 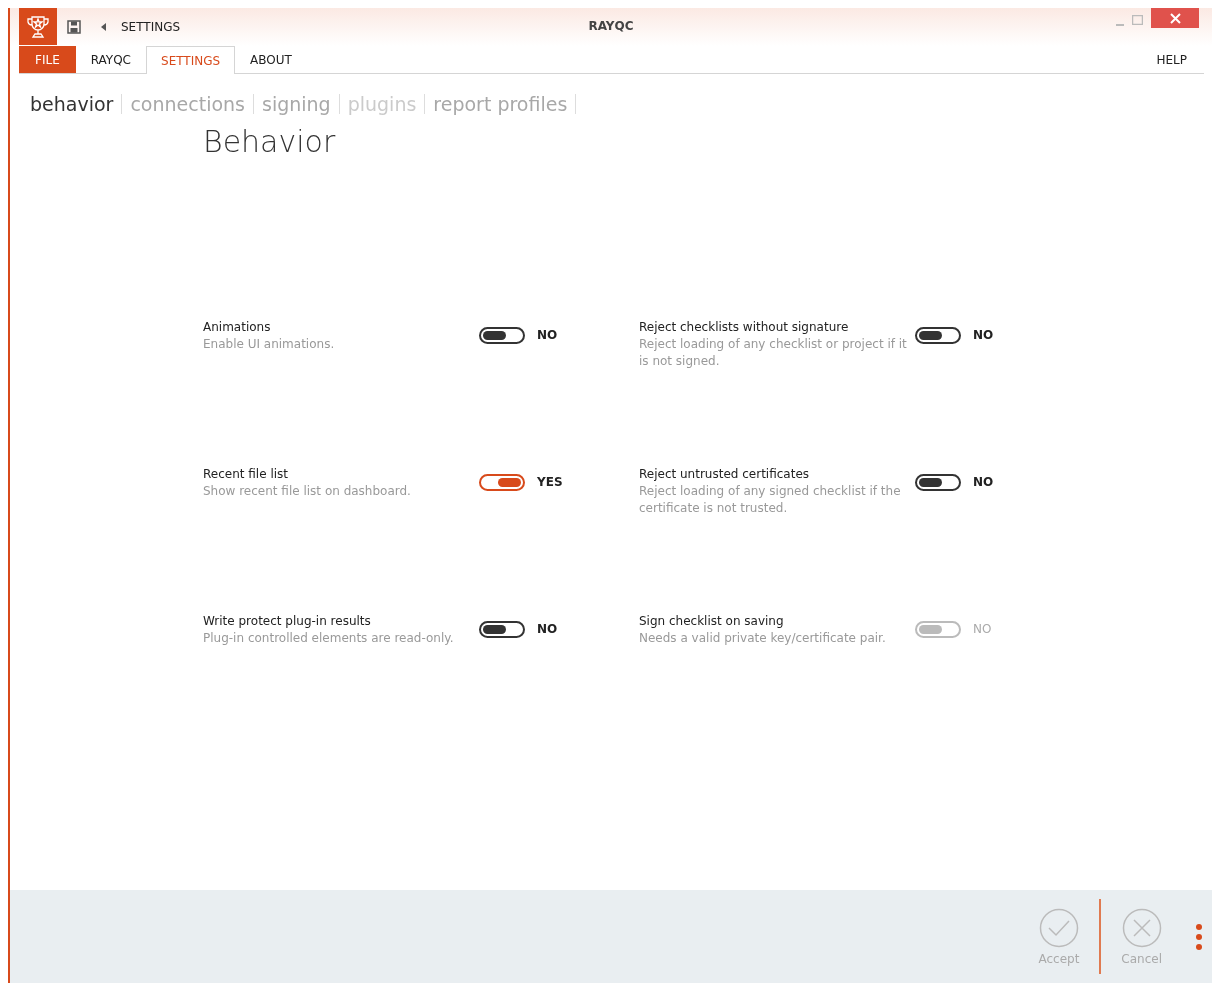 What do you see at coordinates (763, 638) in the screenshot?
I see `setting-description: Needs a valid private key/certificate pair.` at bounding box center [763, 638].